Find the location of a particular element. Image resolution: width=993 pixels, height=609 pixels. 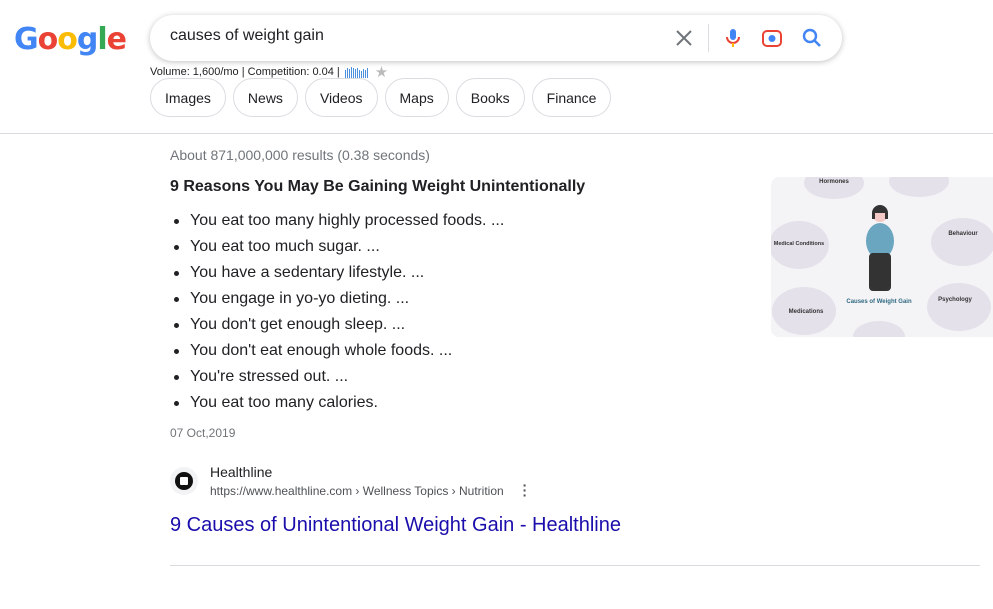

google-logo: Google is located at coordinates (70, 39).